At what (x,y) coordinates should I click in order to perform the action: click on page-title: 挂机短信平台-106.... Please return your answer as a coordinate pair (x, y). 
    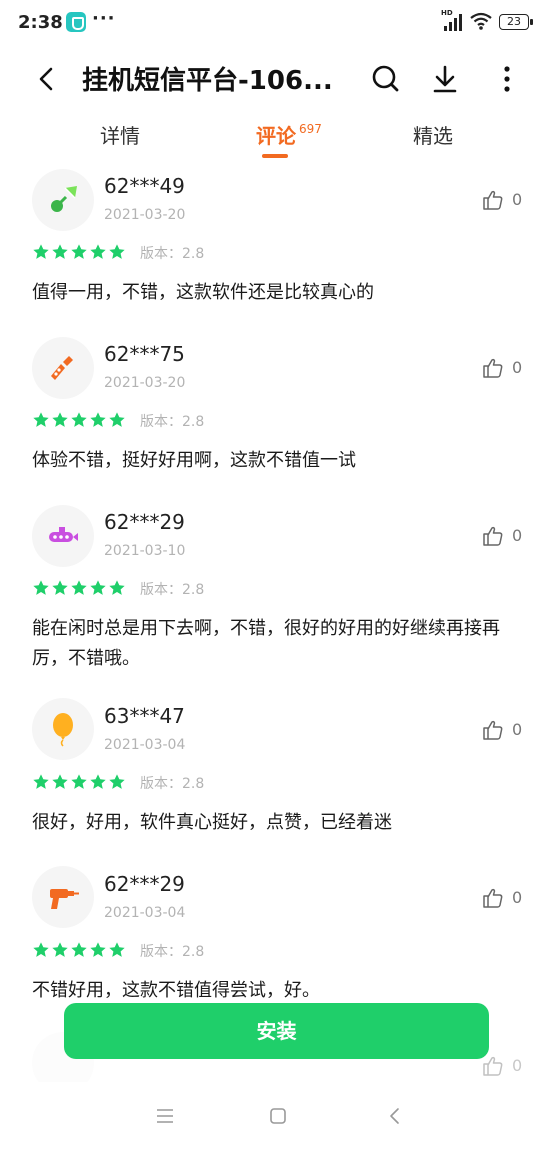
    Looking at the image, I should click on (207, 81).